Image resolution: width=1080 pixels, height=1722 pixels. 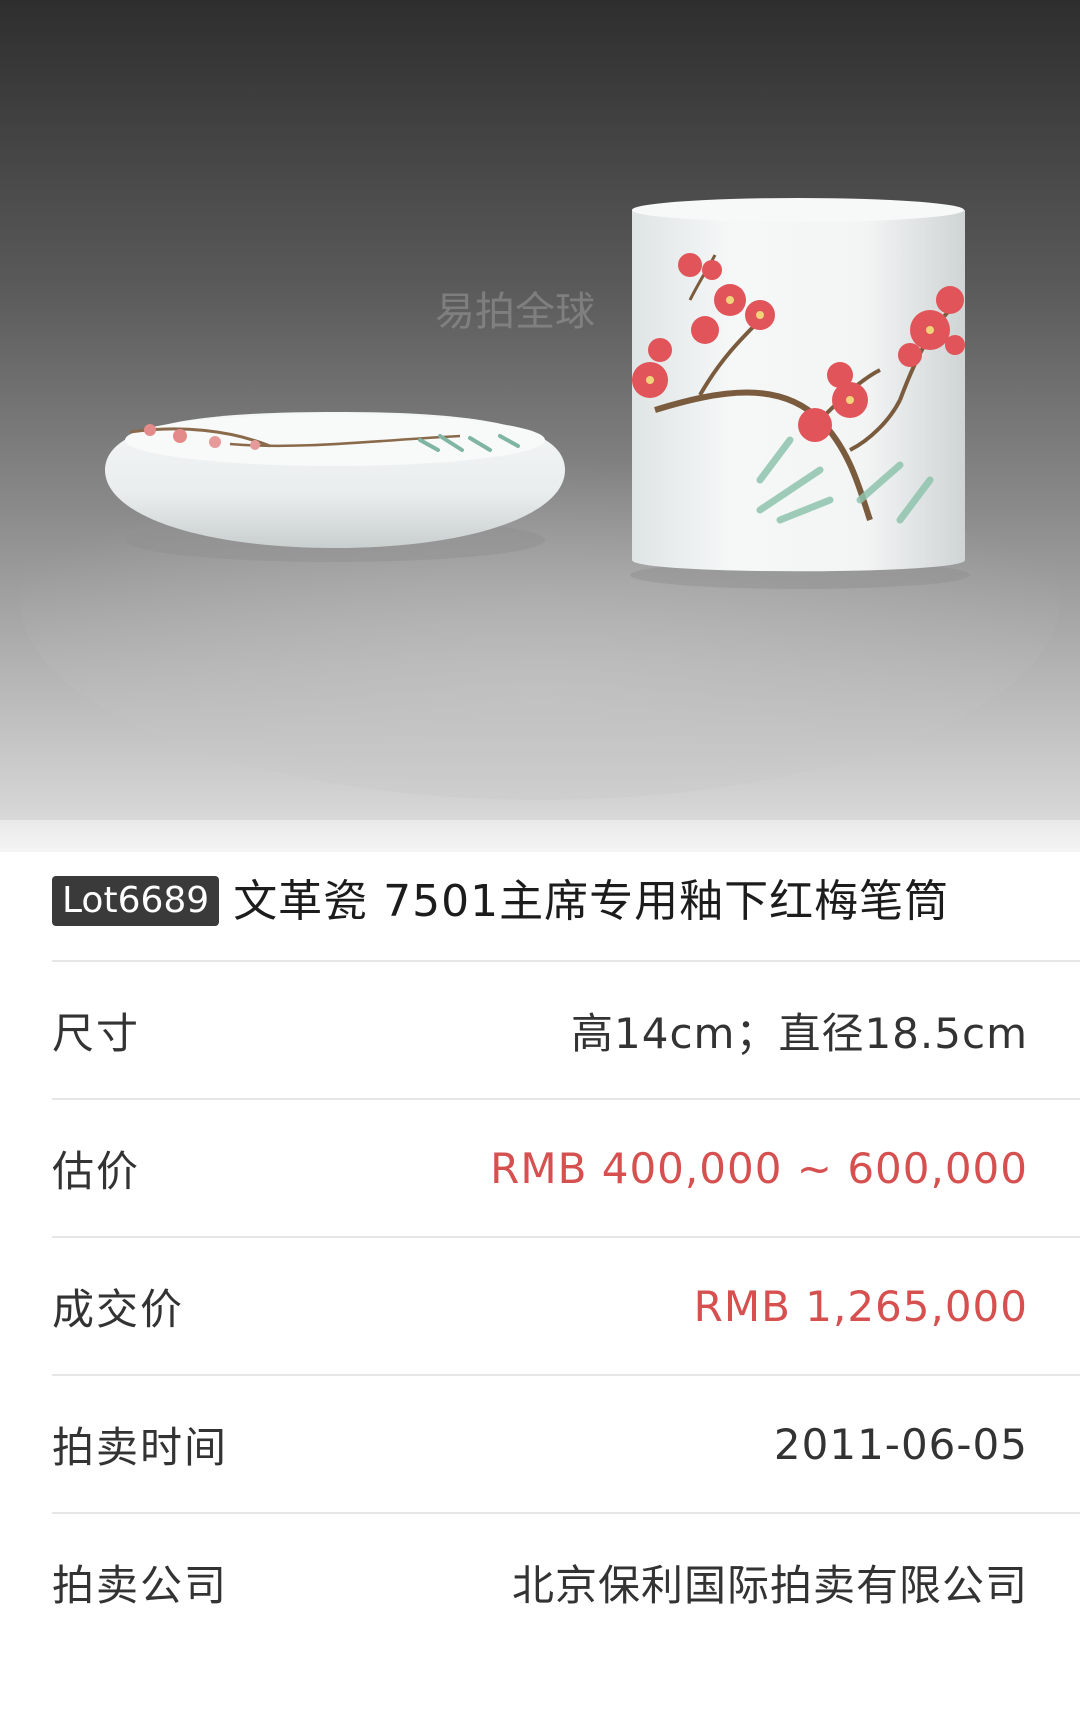 I want to click on detail-row-hammer-price: 成交价 RMB 1,265,000, so click(x=566, y=1305).